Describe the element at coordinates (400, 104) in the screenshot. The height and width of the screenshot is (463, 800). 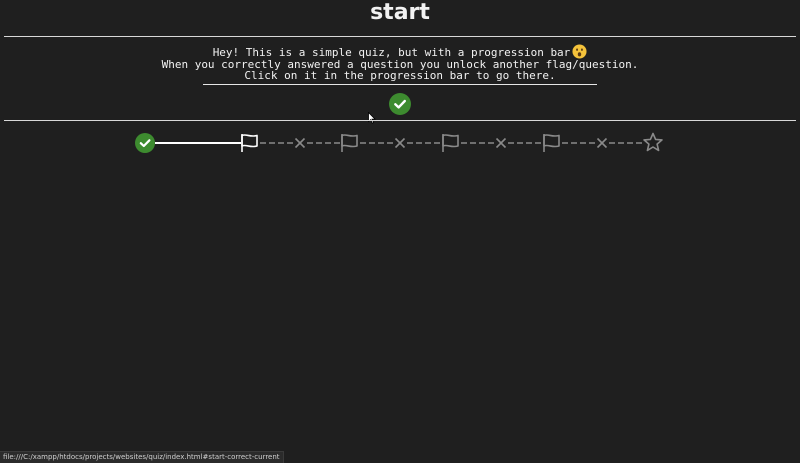
I see `answer-correct-check-icon` at that location.